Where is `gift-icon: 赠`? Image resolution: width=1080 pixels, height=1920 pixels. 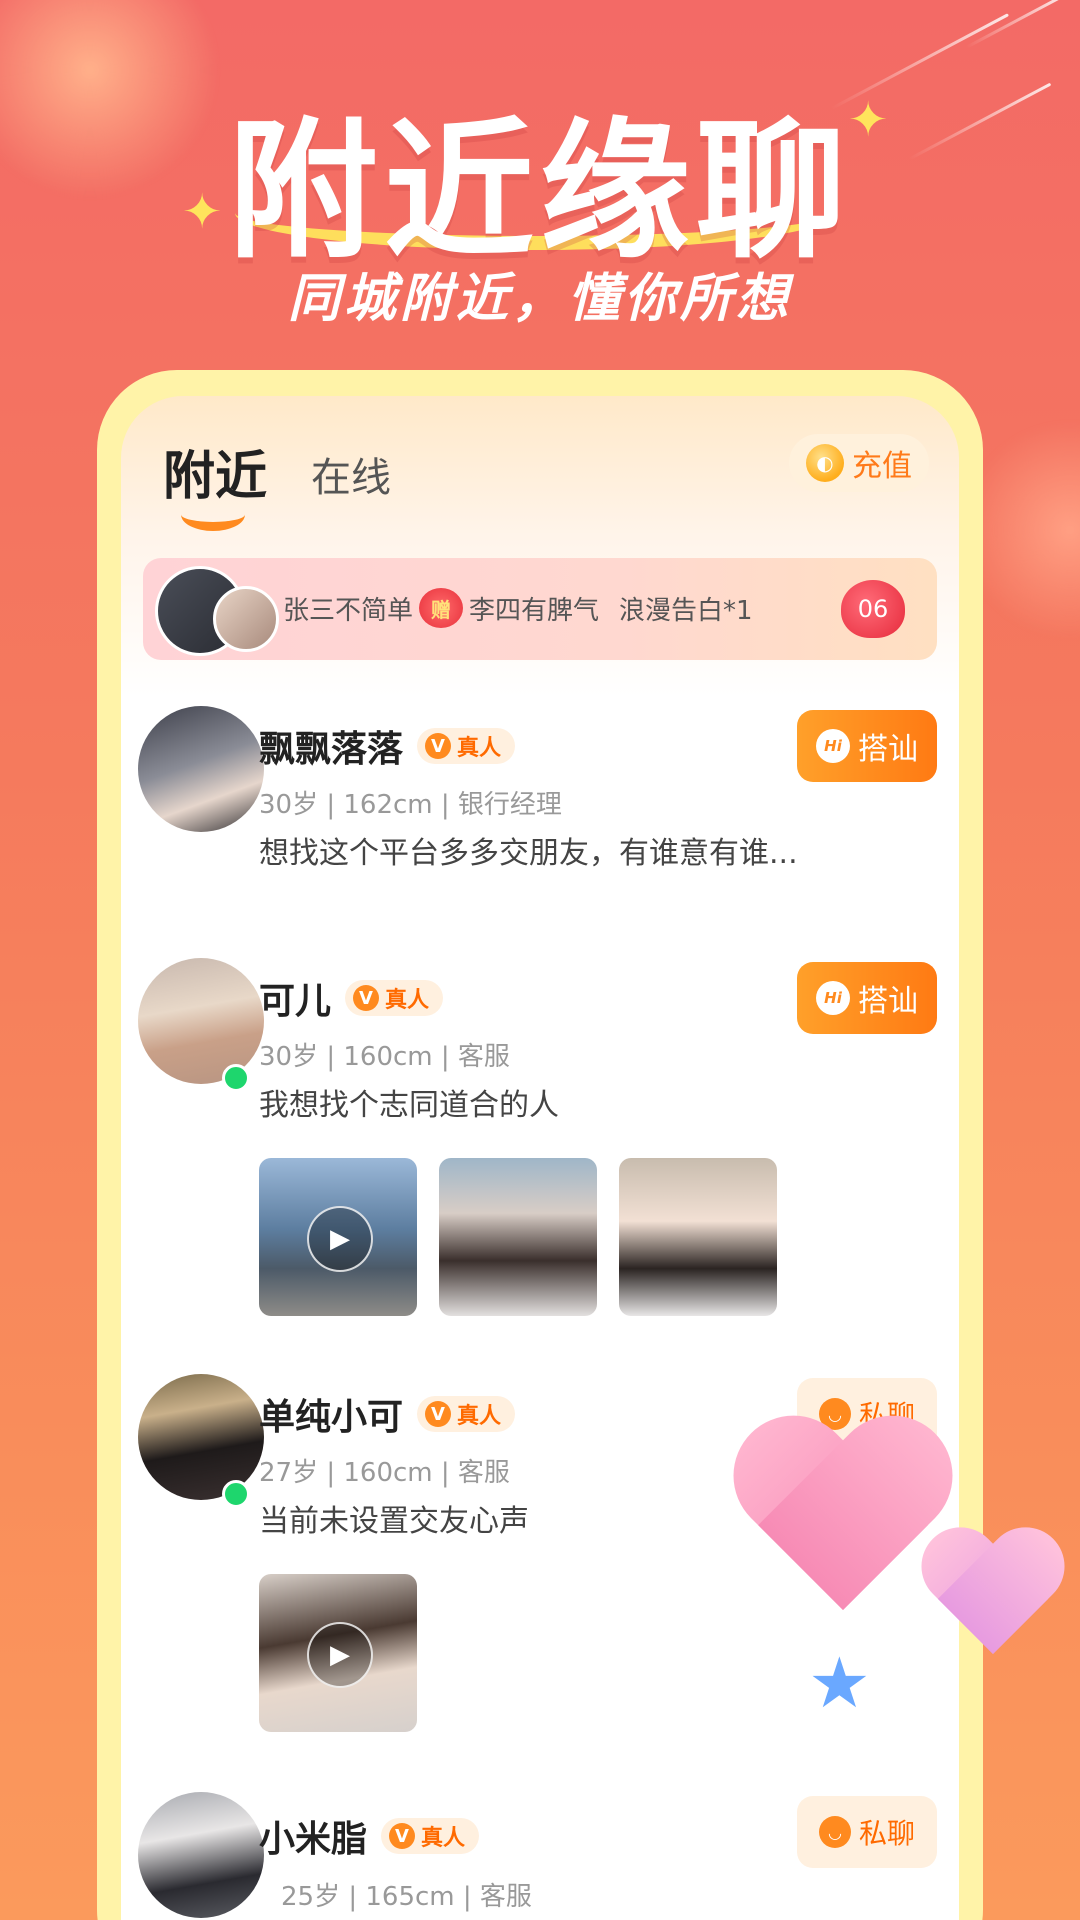
gift-icon: 赠 is located at coordinates (441, 608).